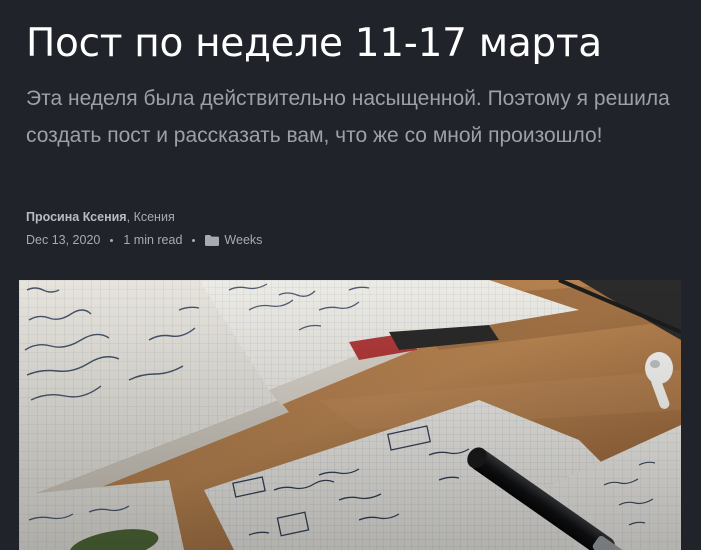 Image resolution: width=701 pixels, height=550 pixels. What do you see at coordinates (154, 217) in the screenshot?
I see `author-link-secondary: Ксения` at bounding box center [154, 217].